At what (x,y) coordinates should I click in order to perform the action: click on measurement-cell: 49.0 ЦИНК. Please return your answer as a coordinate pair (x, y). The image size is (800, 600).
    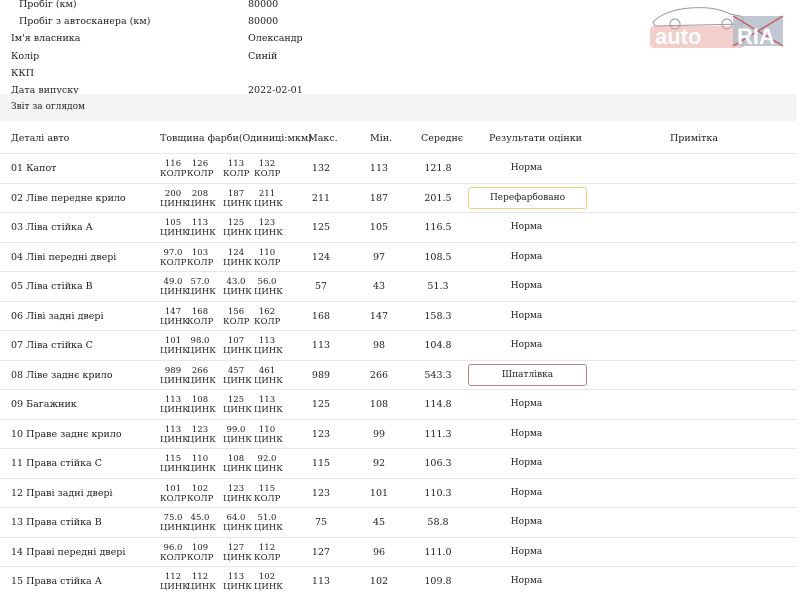
    Looking at the image, I should click on (174, 287).